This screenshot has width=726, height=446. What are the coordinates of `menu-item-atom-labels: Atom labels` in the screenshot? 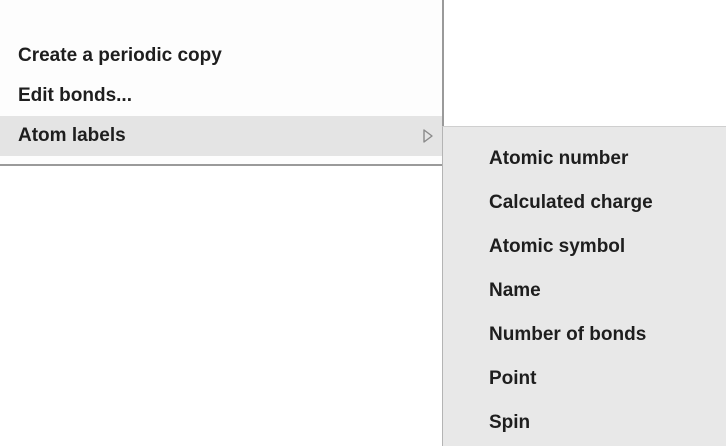 It's located at (221, 136).